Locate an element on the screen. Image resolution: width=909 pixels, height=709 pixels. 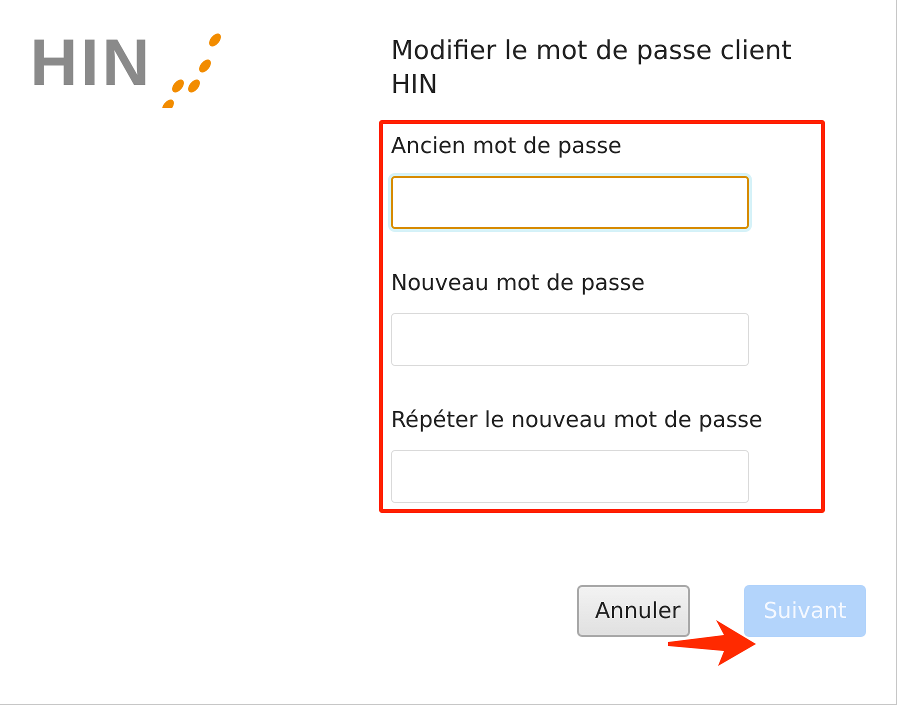
cancel-button: Annuler is located at coordinates (633, 611).